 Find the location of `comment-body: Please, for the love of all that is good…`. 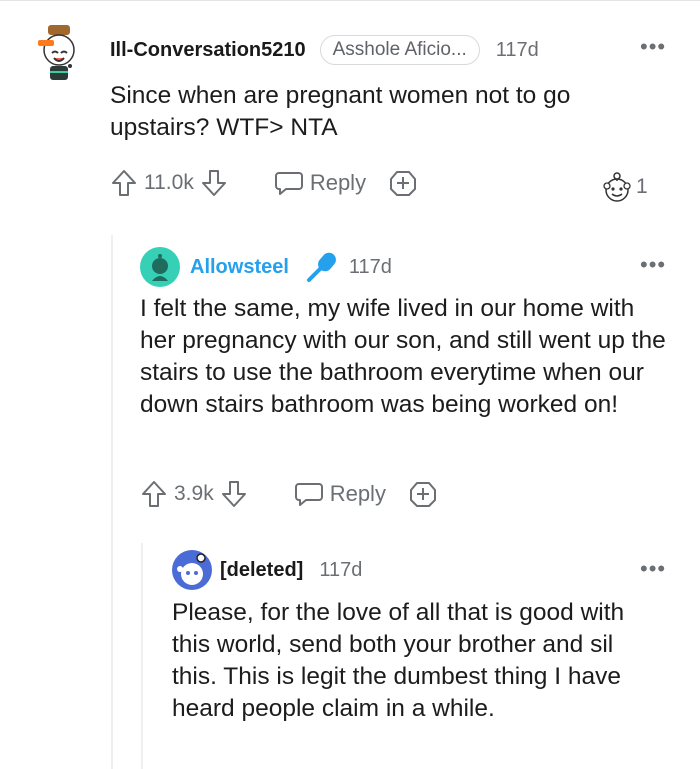

comment-body: Please, for the love of all that is good… is located at coordinates (398, 660).